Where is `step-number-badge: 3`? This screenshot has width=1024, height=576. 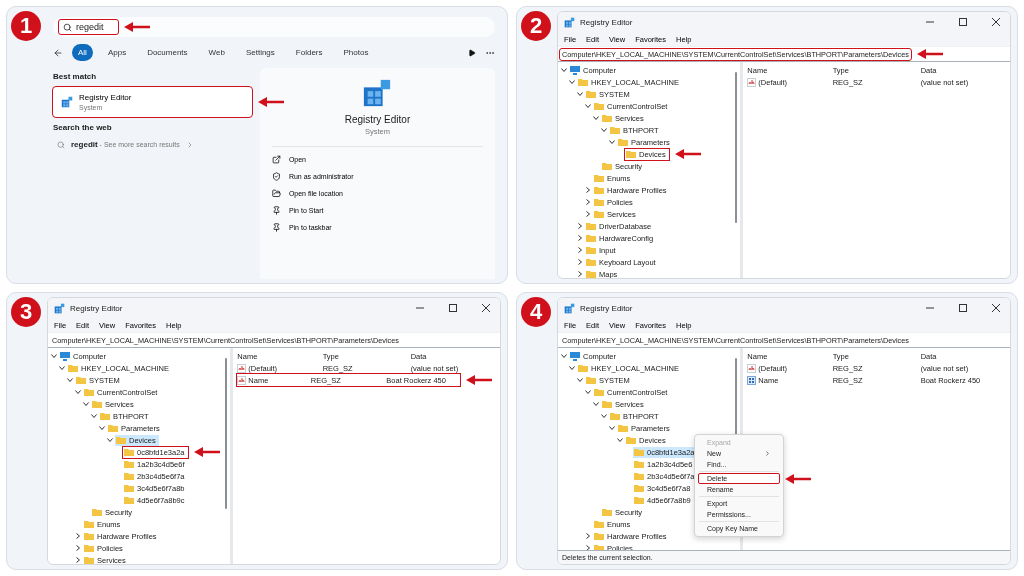 step-number-badge: 3 is located at coordinates (26, 312).